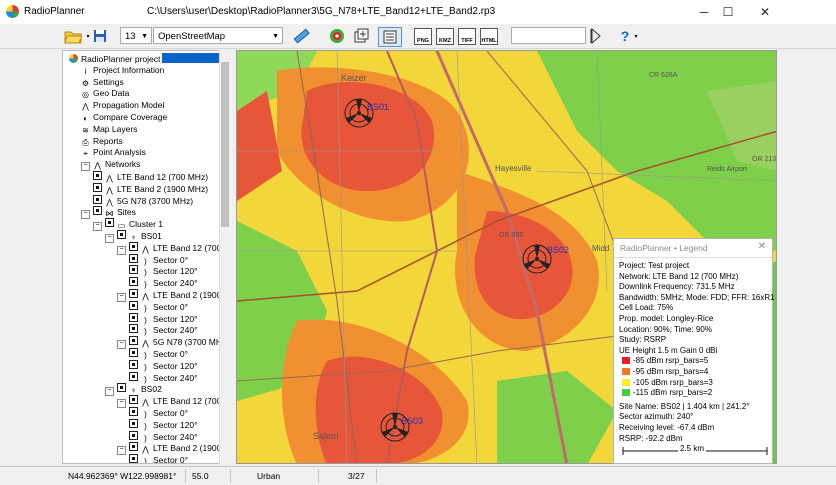  What do you see at coordinates (73, 36) in the screenshot?
I see `open-folder-button` at bounding box center [73, 36].